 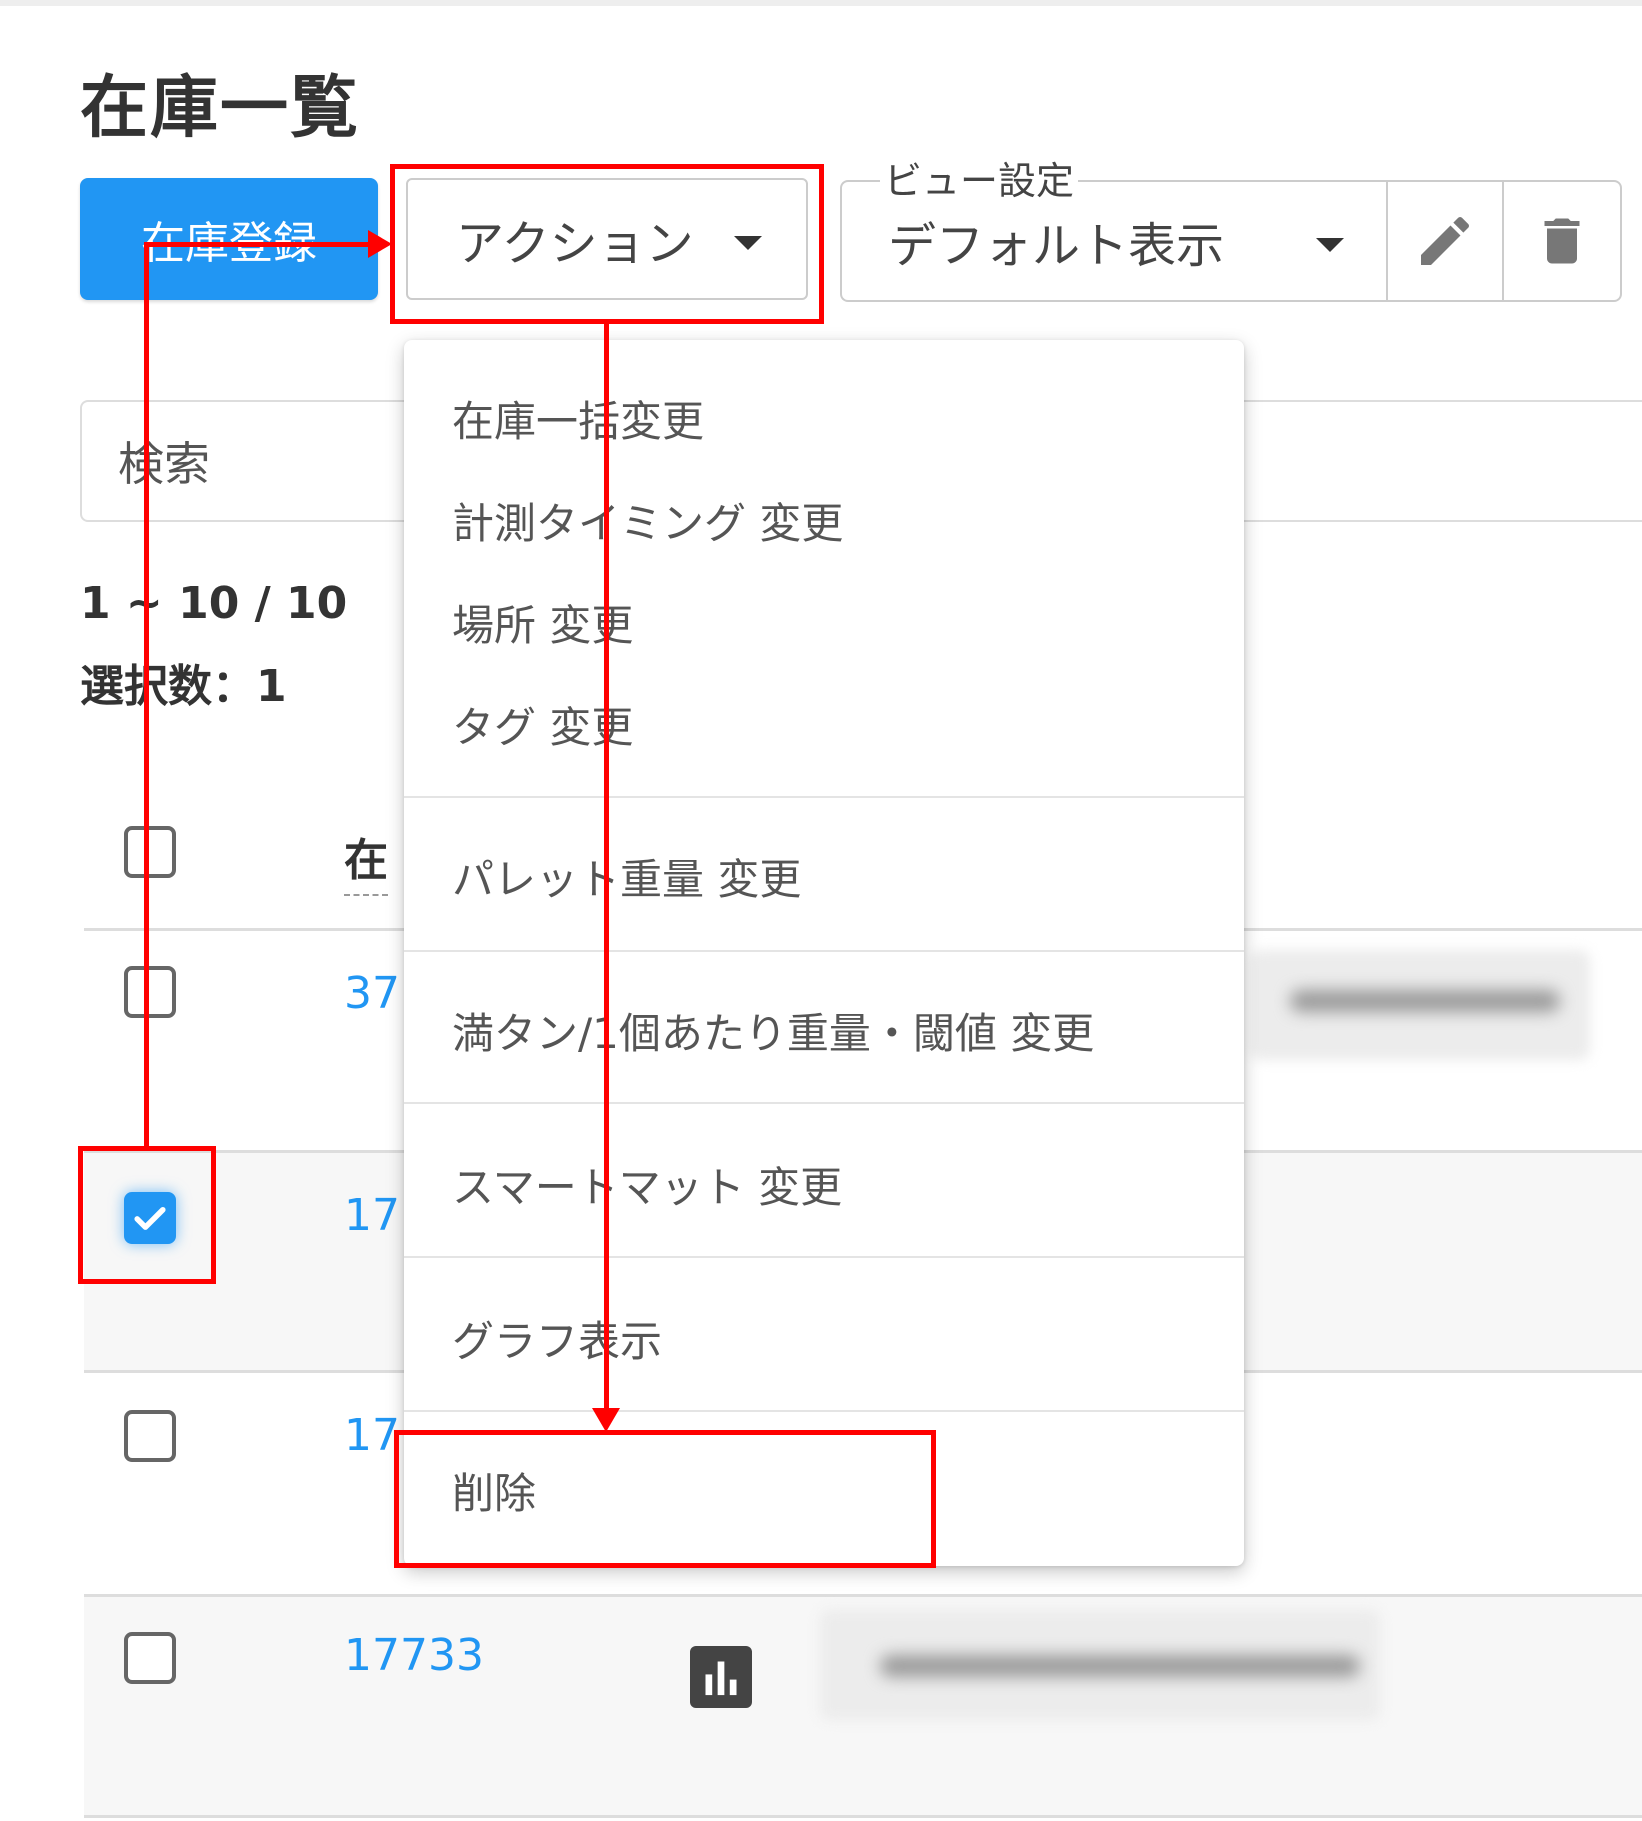 What do you see at coordinates (229, 239) in the screenshot?
I see `register-stock-button: 在庫登録` at bounding box center [229, 239].